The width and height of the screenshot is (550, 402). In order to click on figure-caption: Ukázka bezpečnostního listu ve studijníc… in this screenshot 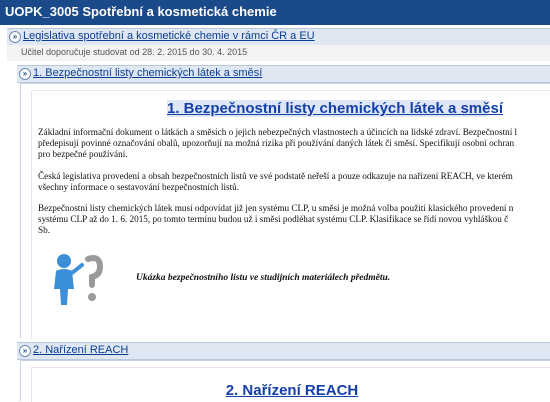, I will do `click(263, 278)`.